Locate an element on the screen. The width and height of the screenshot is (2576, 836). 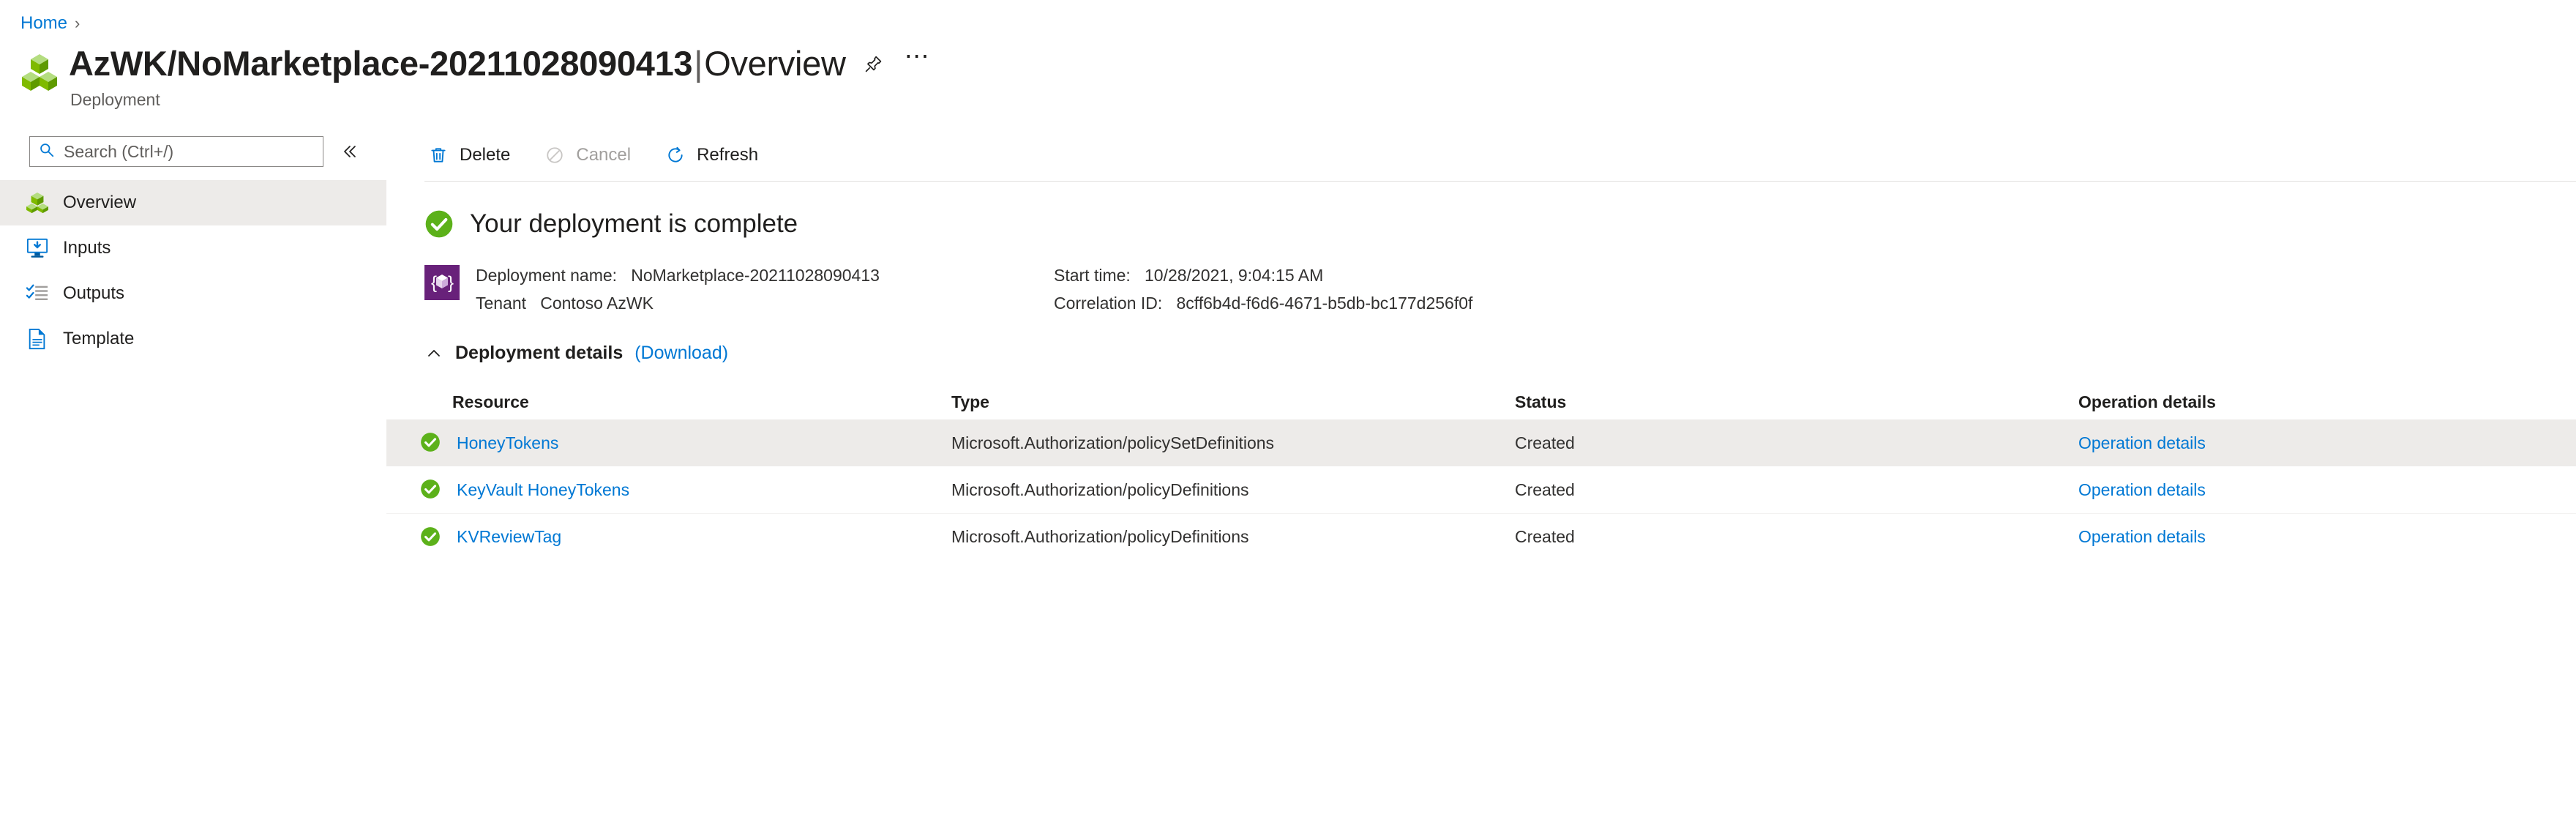
resource-cell: HoneyTokens is located at coordinates (668, 443).